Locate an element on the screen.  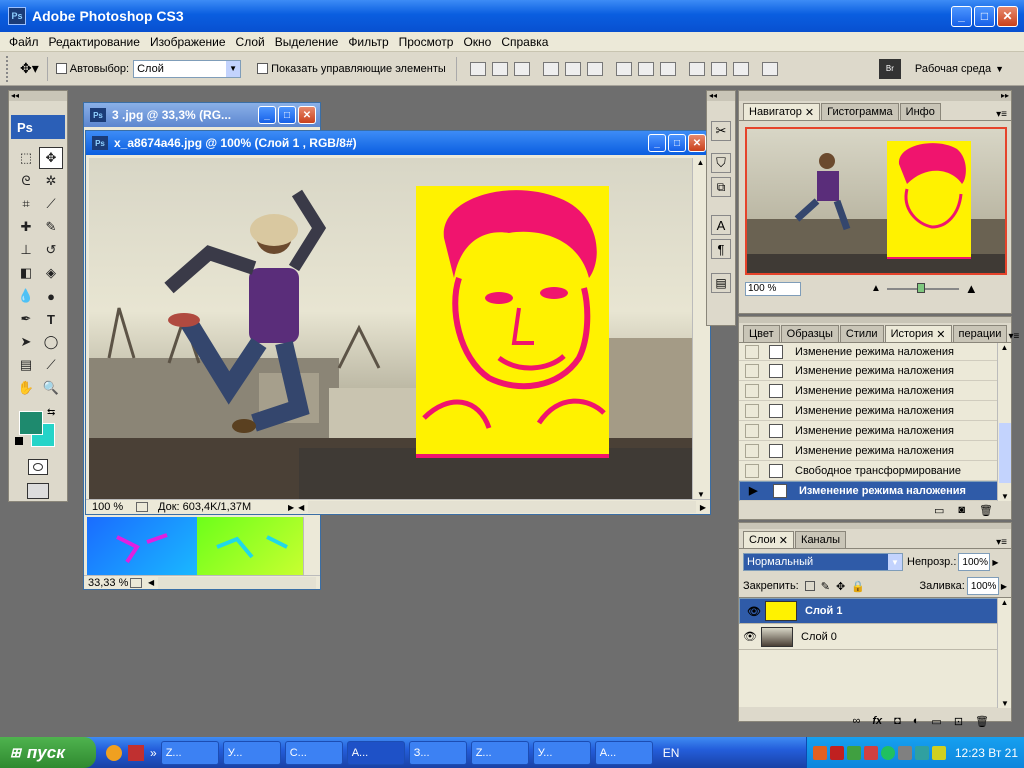
navigator-preview is located at coordinates (876, 201).